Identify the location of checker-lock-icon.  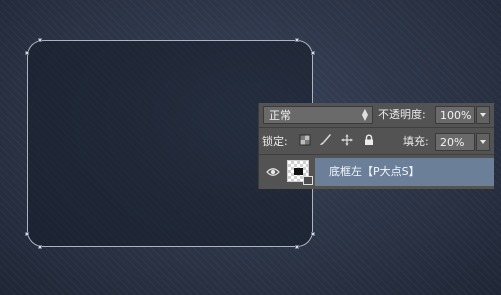
(305, 140).